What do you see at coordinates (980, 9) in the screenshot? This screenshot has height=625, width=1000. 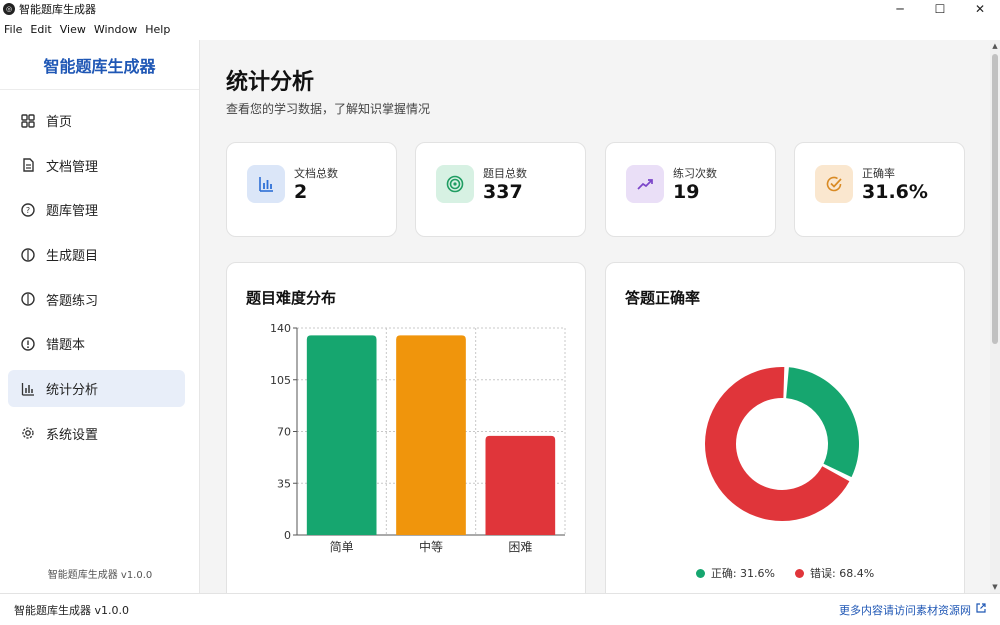 I see `close-button: ✕` at bounding box center [980, 9].